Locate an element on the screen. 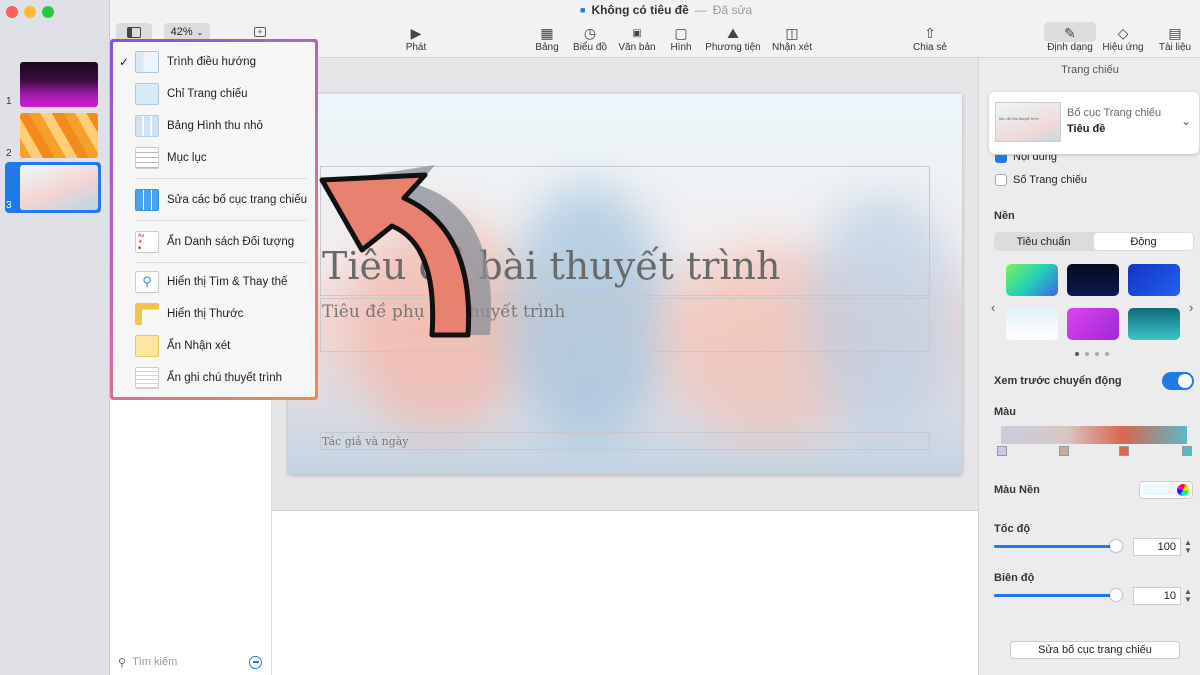  annotation-arrow is located at coordinates (405, 251).